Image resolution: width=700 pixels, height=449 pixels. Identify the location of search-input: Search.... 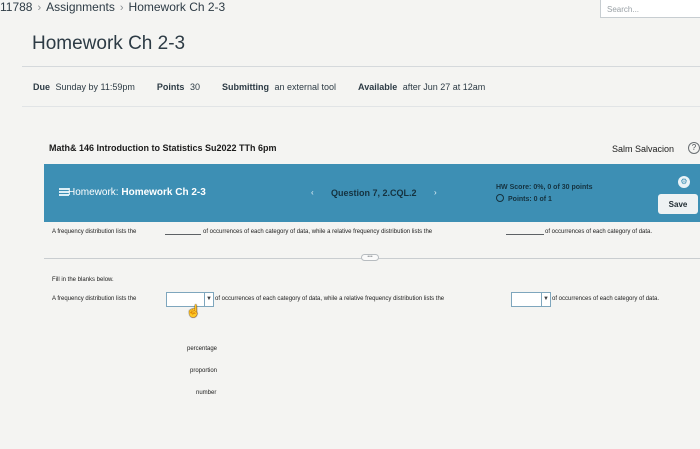
(650, 9).